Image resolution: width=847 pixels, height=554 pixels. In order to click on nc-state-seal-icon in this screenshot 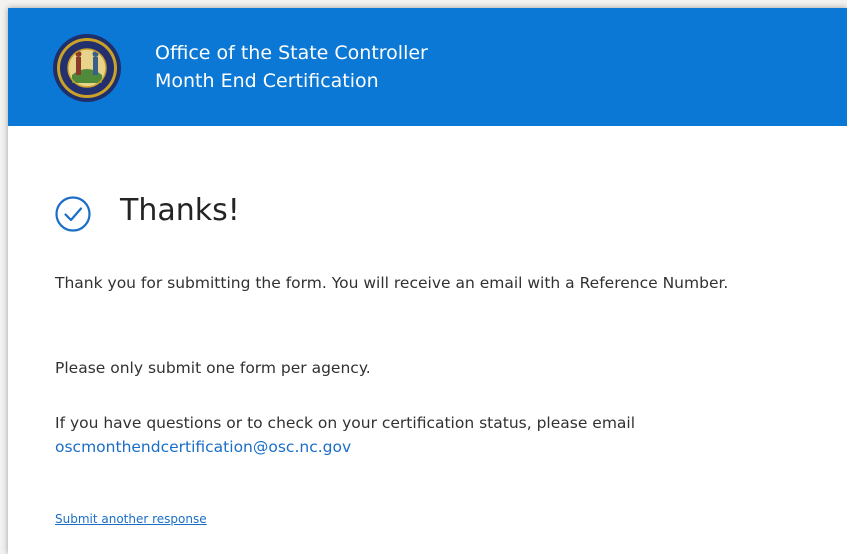, I will do `click(87, 68)`.